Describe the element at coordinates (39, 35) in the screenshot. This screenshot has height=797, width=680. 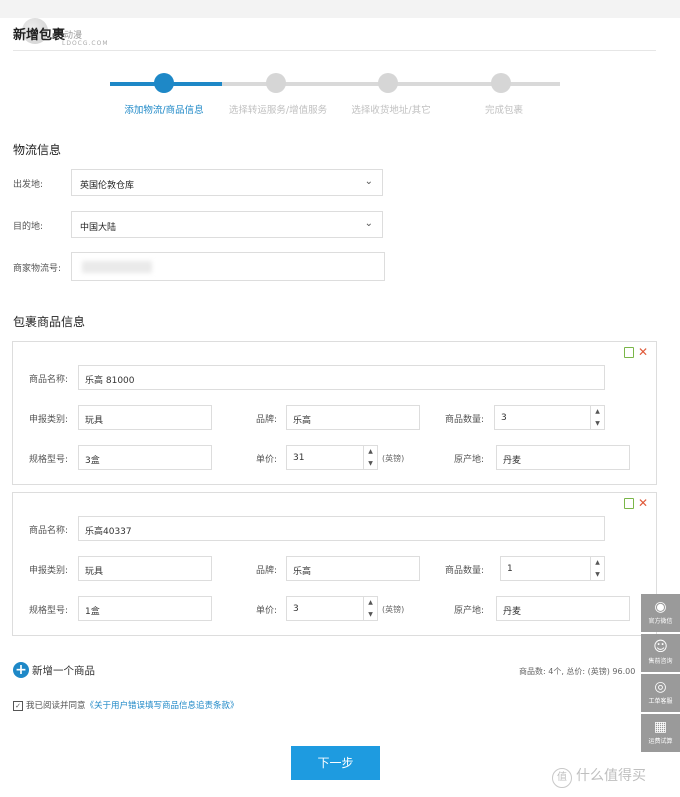
I see `page-title: 新增包裹` at that location.